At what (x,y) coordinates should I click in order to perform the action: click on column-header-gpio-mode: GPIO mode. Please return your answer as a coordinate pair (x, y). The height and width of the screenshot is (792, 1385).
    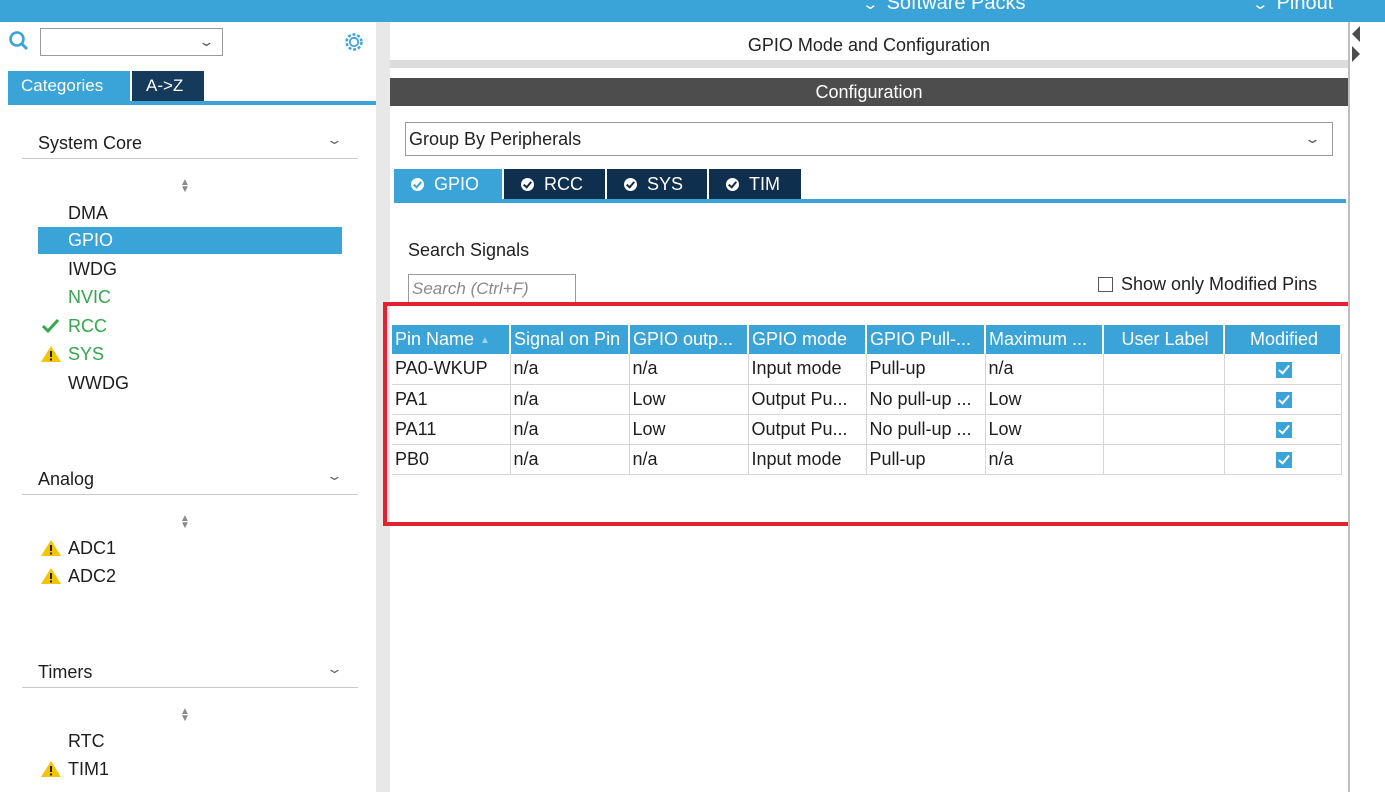
    Looking at the image, I should click on (807, 339).